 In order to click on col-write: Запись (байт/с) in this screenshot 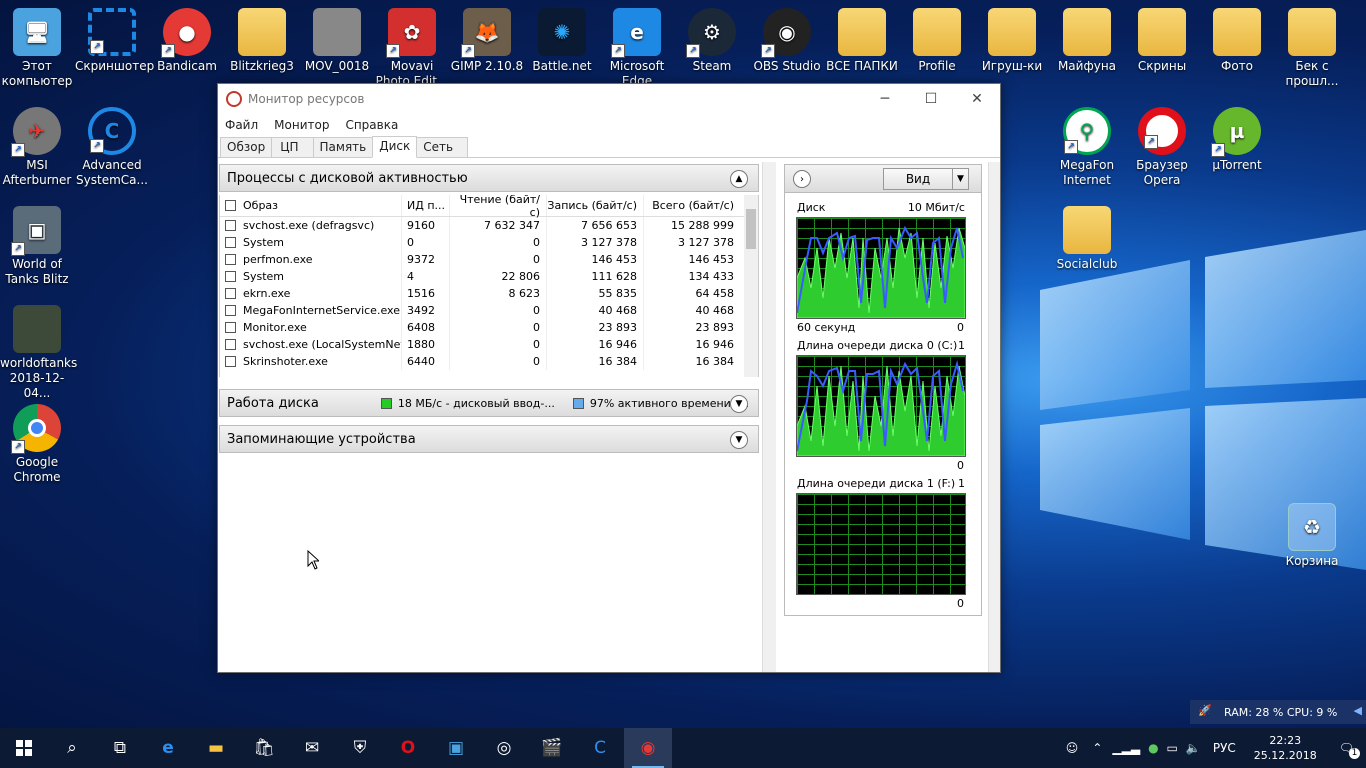, I will do `click(594, 205)`.